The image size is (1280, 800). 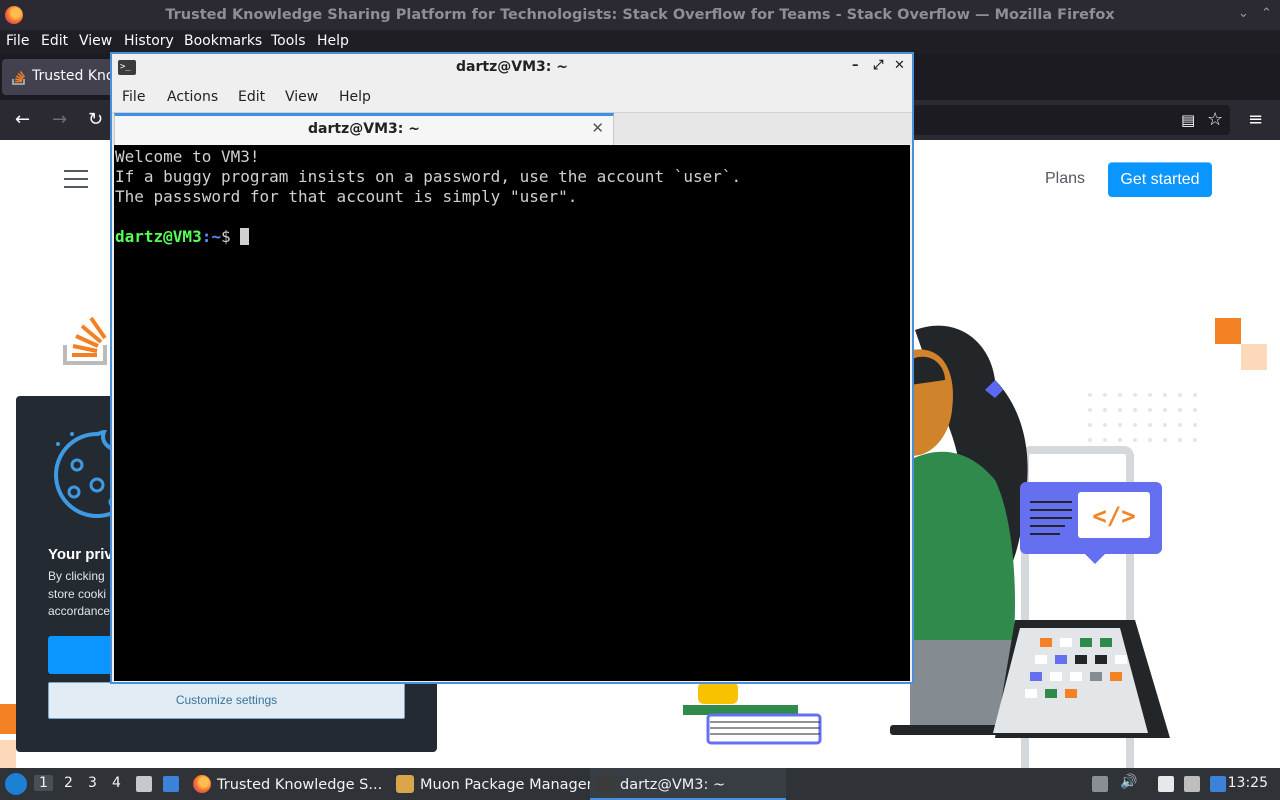 I want to click on workspace-2: 2, so click(x=68, y=783).